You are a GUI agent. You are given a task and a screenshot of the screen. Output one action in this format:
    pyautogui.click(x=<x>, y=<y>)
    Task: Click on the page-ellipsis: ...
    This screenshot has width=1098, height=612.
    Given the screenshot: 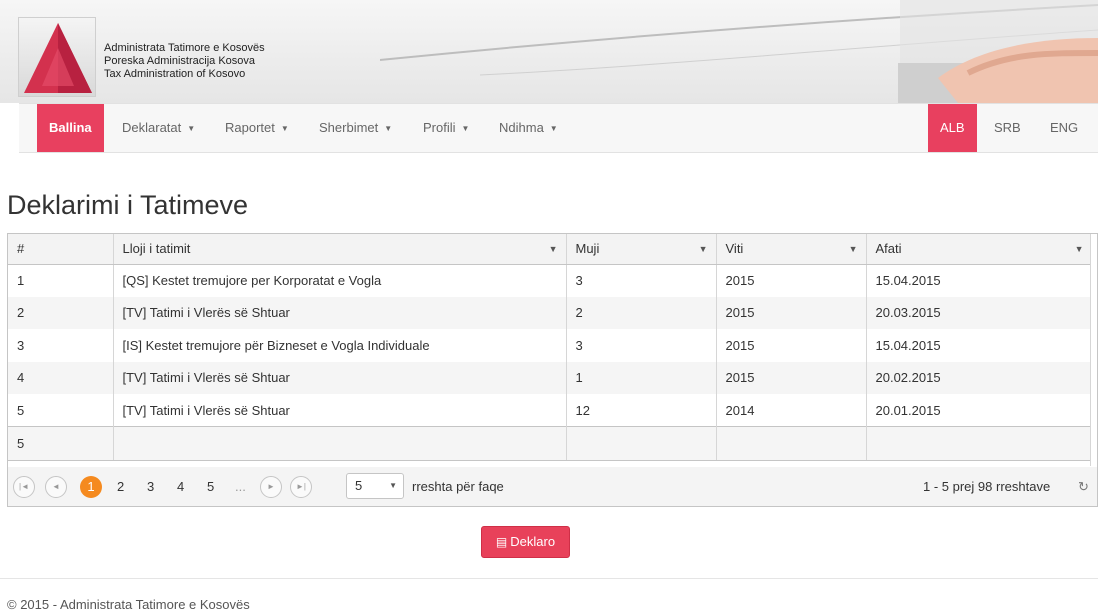 What is the action you would take?
    pyautogui.click(x=240, y=487)
    